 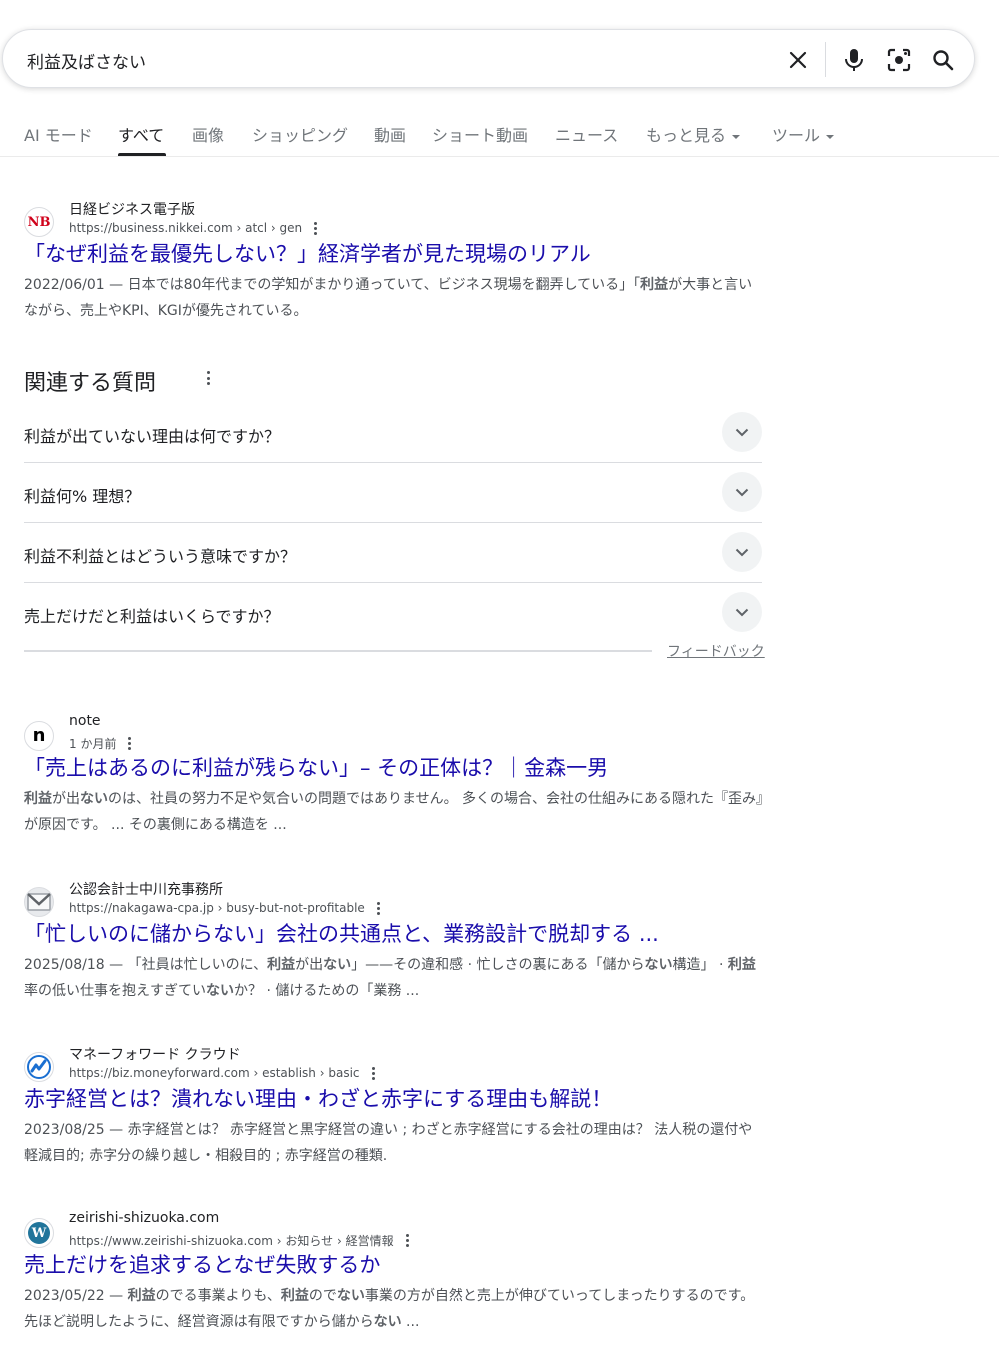 I want to click on search-input: 利益及ばさない, so click(x=86, y=60).